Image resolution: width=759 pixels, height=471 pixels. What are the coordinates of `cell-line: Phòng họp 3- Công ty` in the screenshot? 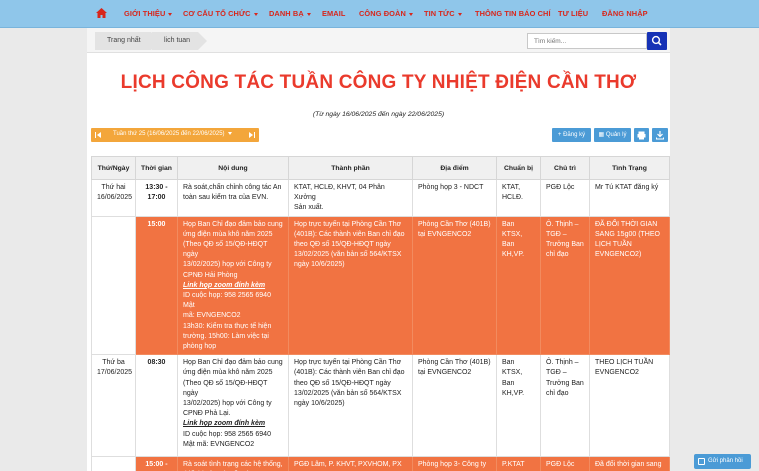 It's located at (452, 465).